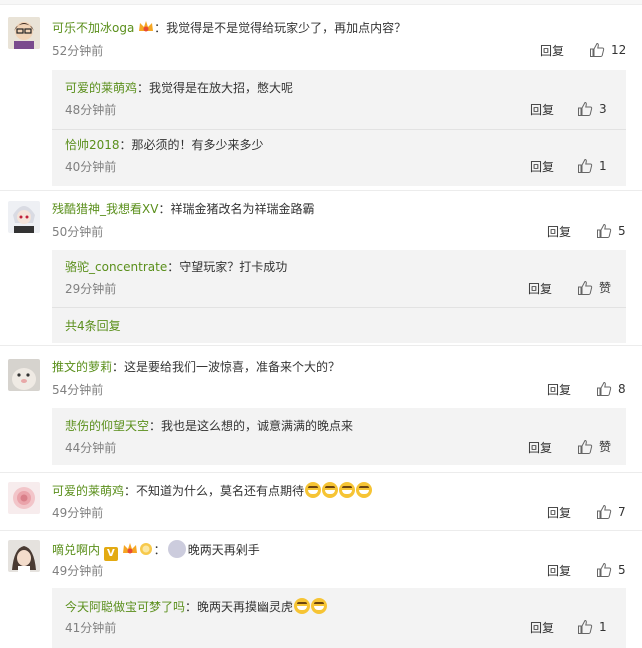 This screenshot has width=642, height=648. Describe the element at coordinates (280, 28) in the screenshot. I see `comment-body: ：我觉得是不是觉得给玩家少了，再加点内容？` at that location.